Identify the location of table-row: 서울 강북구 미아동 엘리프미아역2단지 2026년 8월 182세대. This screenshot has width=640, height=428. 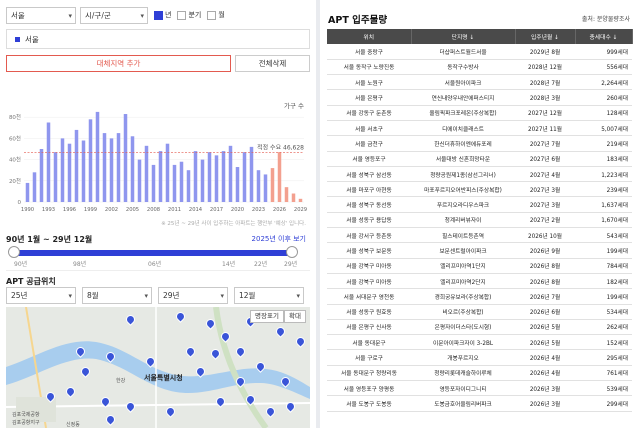
(479, 281).